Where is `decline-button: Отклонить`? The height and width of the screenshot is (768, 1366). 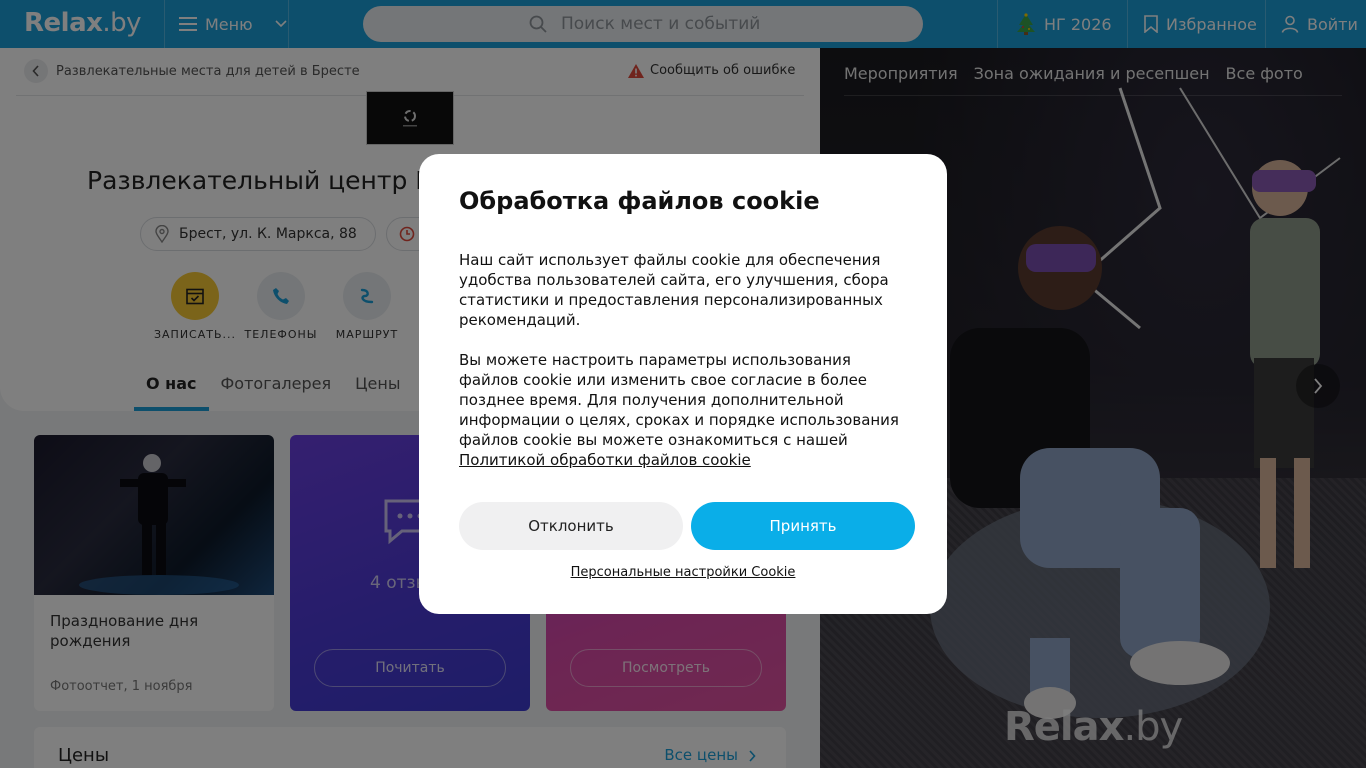
decline-button: Отклонить is located at coordinates (571, 526).